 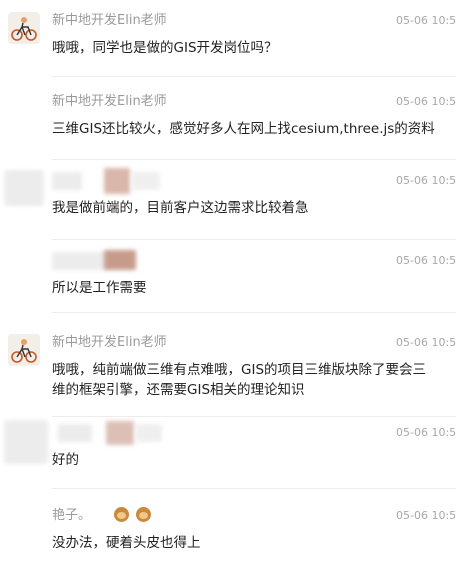 I want to click on comment-time: 05-06 10:57, so click(x=426, y=515).